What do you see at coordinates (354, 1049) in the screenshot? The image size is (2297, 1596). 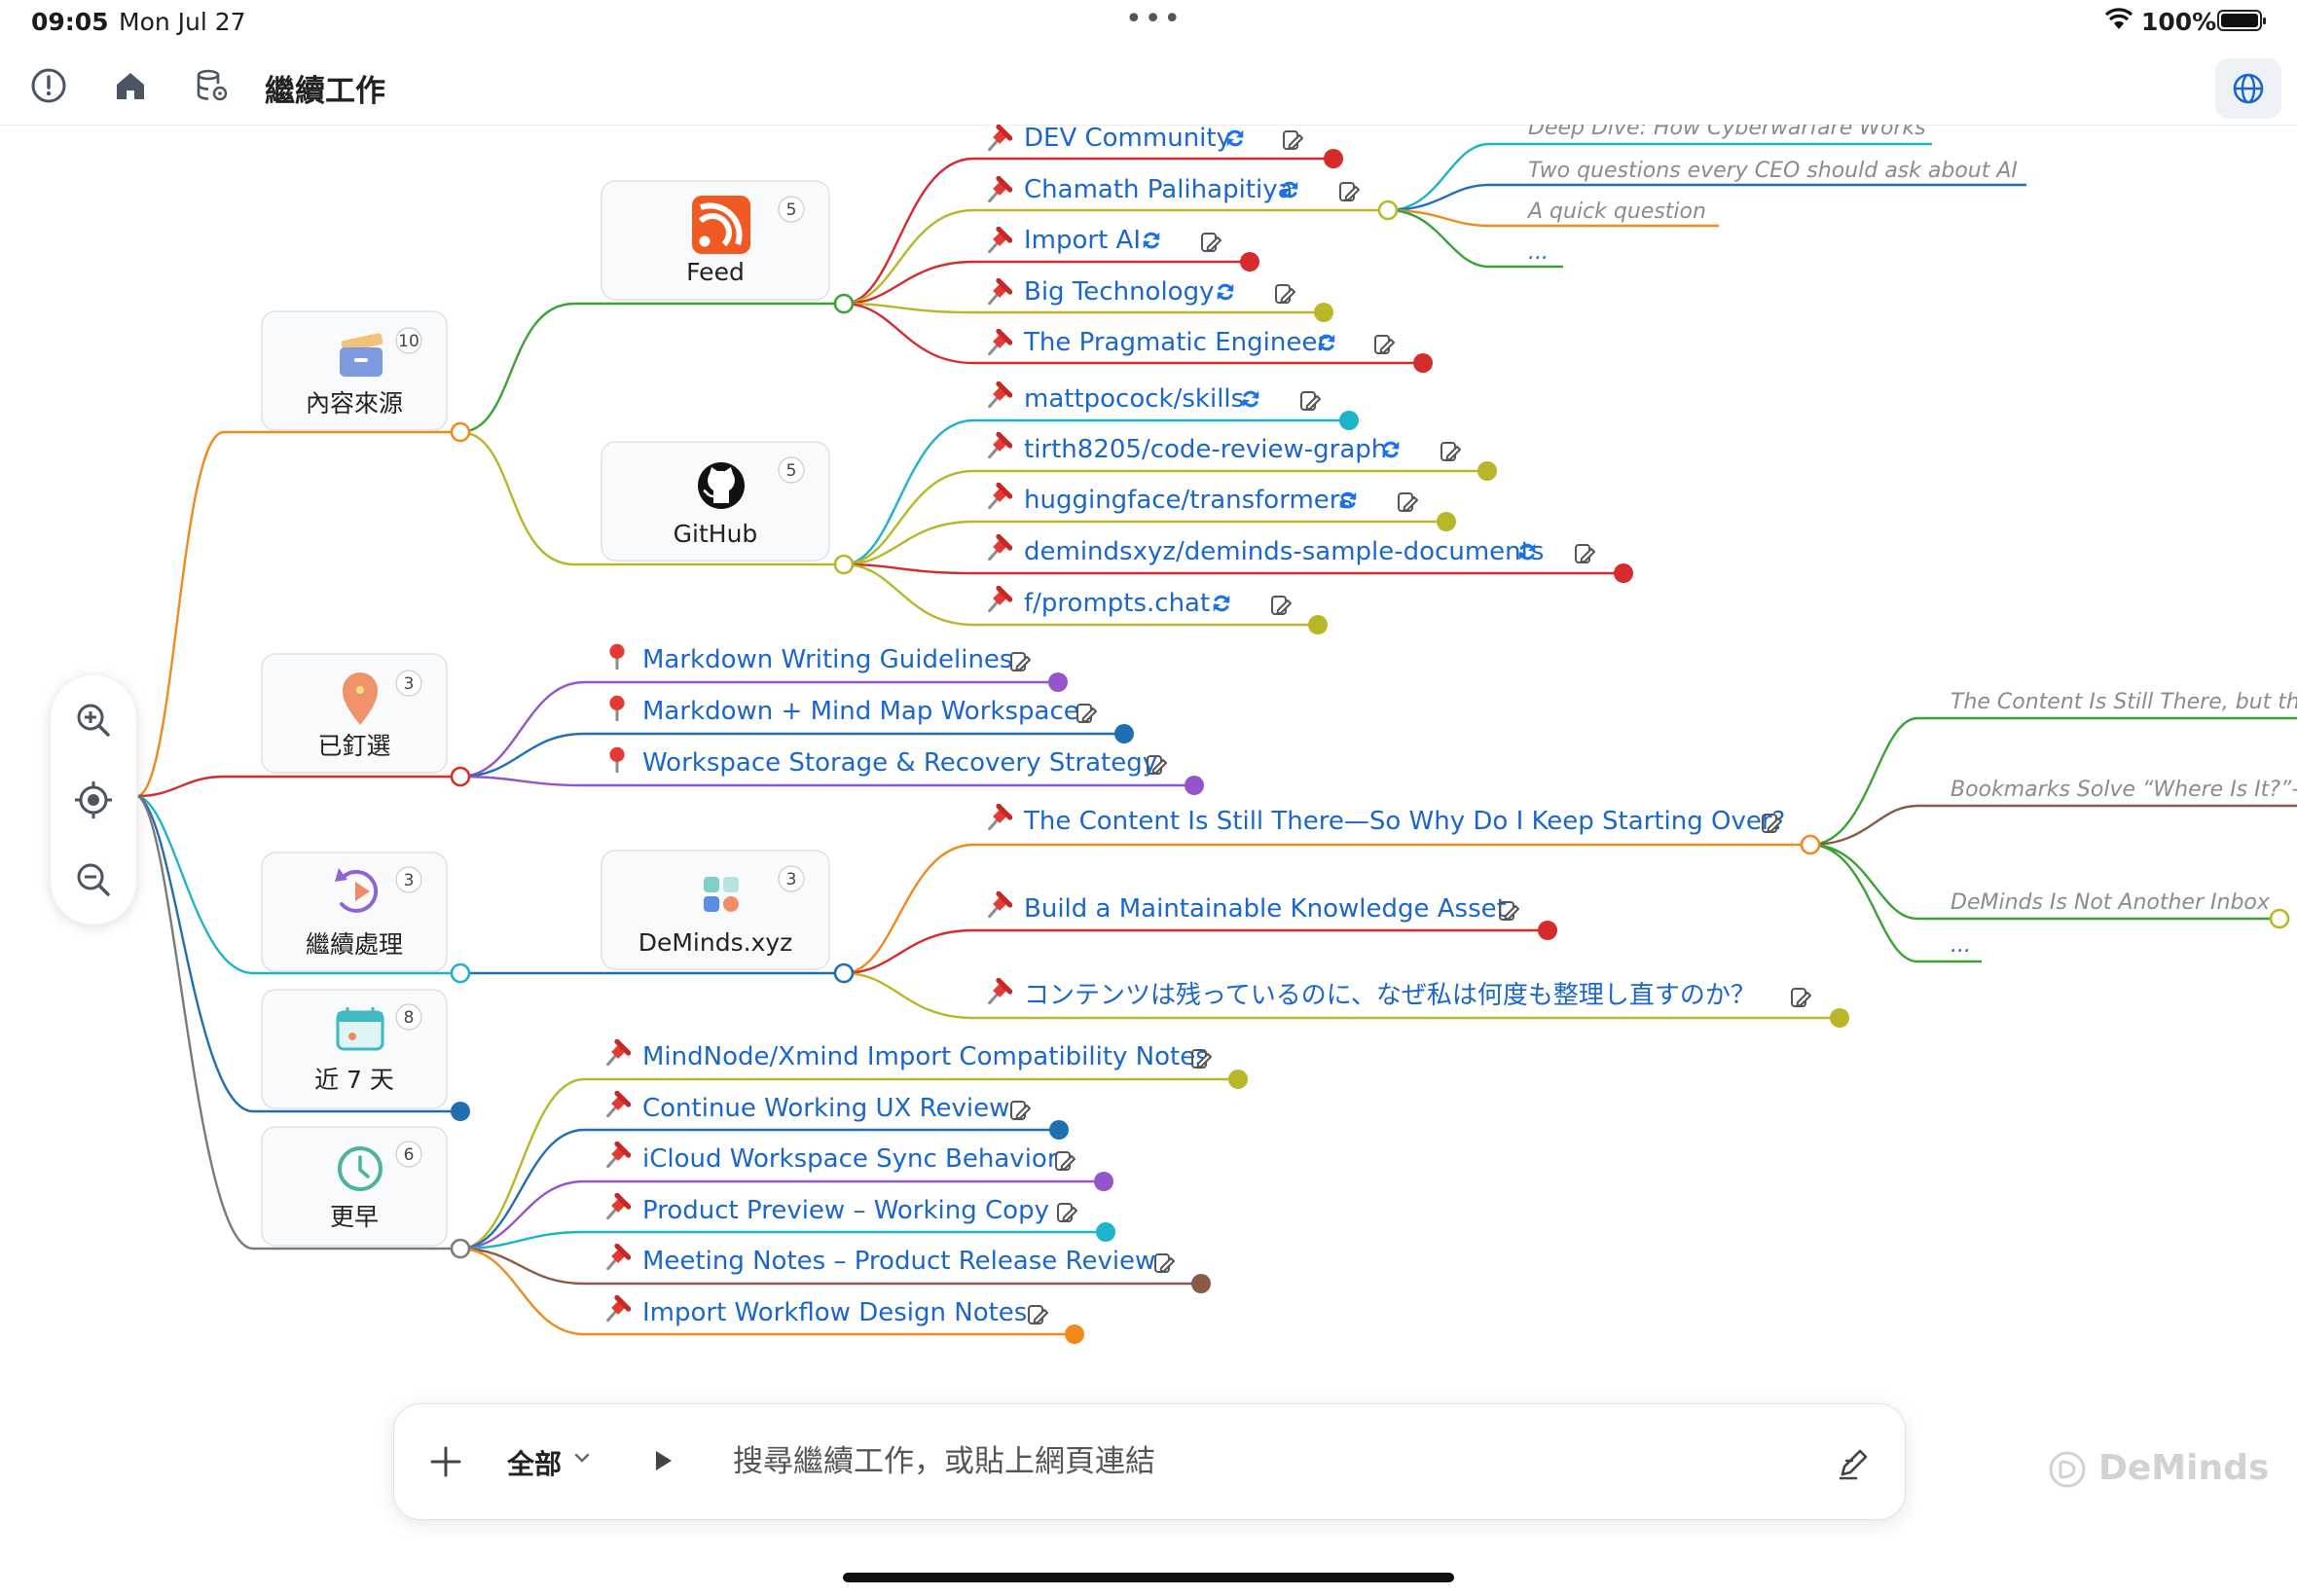 I see `category-card-recent: 8 近 7 天` at bounding box center [354, 1049].